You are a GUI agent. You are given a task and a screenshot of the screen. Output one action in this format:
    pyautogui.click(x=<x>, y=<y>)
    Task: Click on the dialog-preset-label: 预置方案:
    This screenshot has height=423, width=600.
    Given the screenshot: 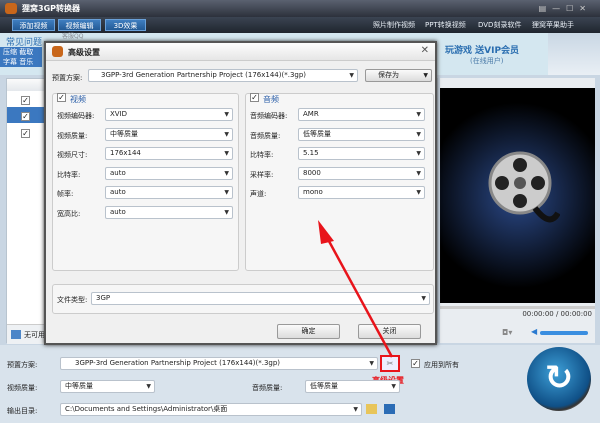 What is the action you would take?
    pyautogui.click(x=67, y=78)
    